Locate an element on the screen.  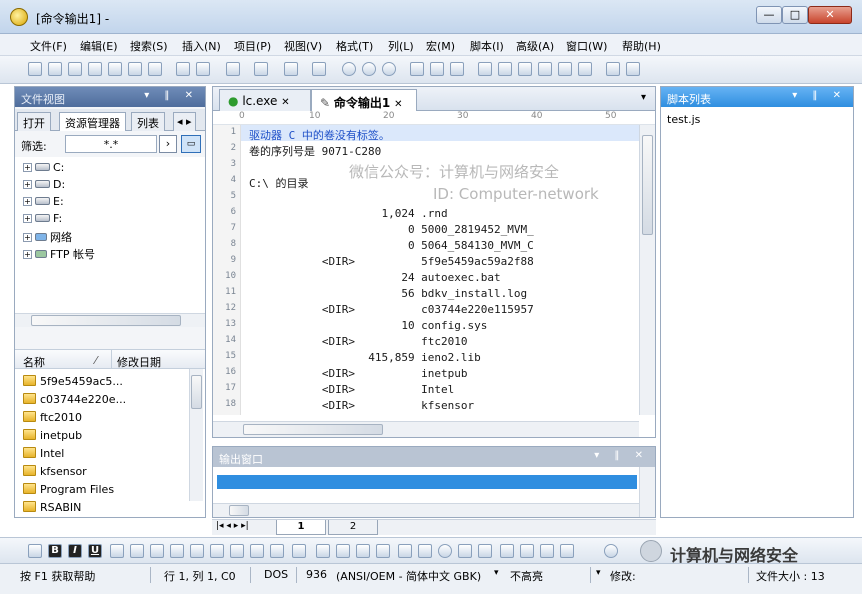
tree-item-network: + 网络 is located at coordinates (47, 237).